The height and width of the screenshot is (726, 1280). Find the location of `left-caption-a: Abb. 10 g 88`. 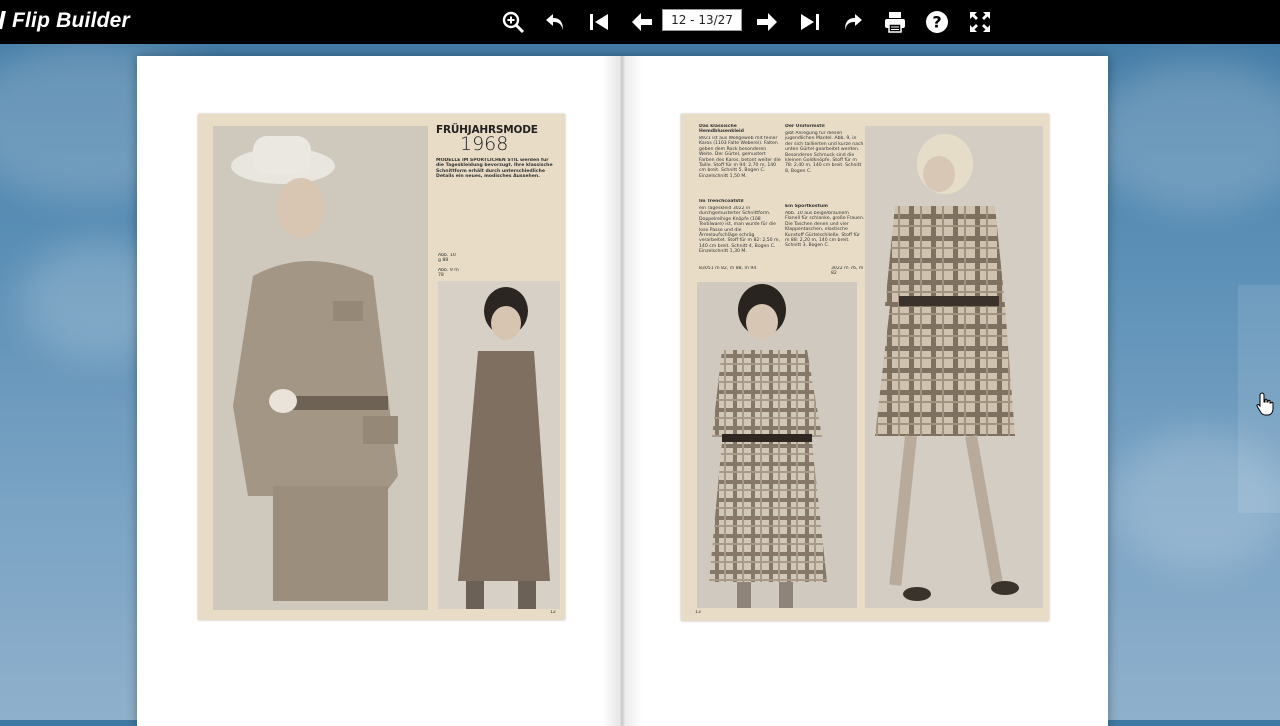

left-caption-a: Abb. 10 g 88 is located at coordinates (447, 258).